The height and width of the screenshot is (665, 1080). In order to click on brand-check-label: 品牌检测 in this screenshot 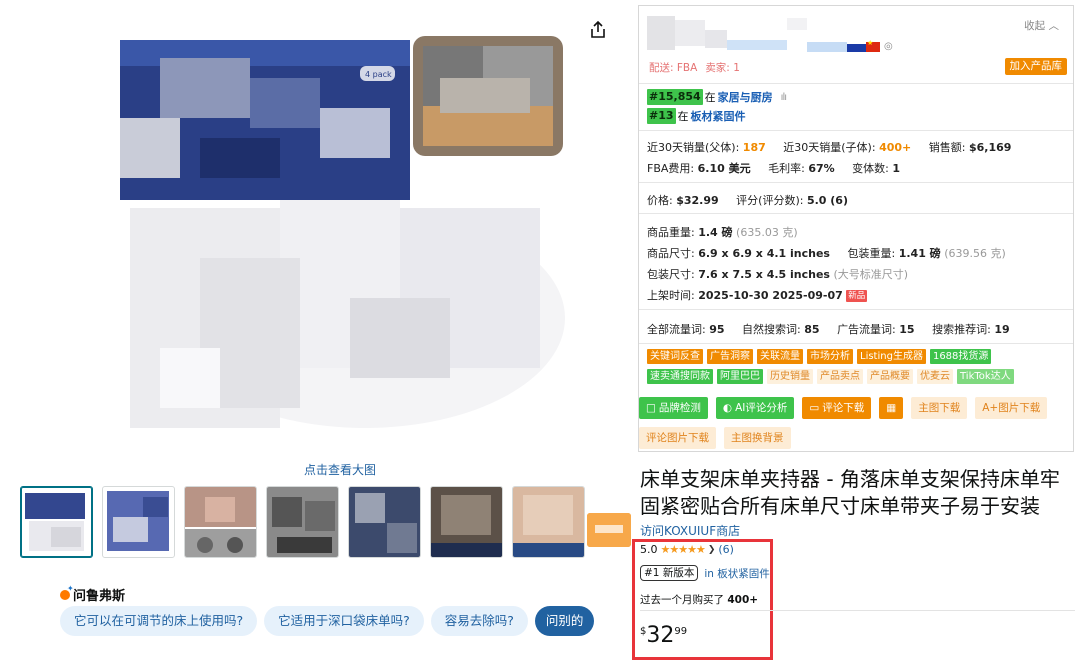, I will do `click(679, 408)`.